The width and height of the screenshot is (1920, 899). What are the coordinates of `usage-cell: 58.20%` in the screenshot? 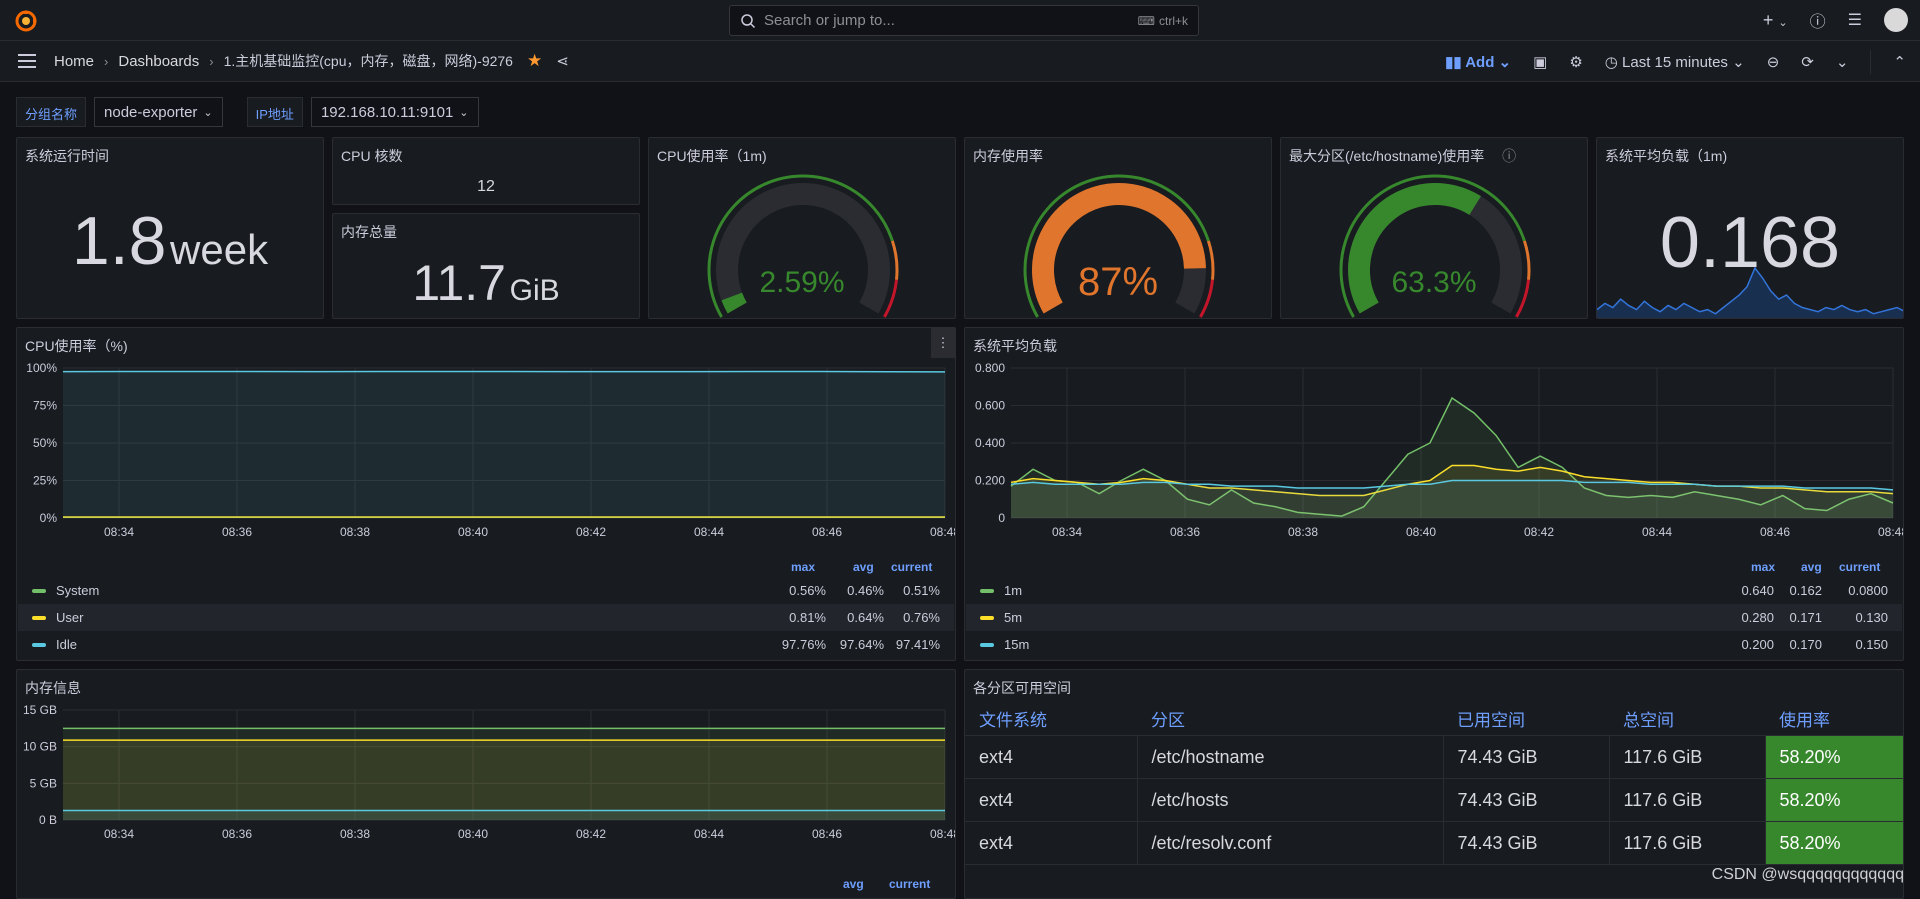 It's located at (1834, 757).